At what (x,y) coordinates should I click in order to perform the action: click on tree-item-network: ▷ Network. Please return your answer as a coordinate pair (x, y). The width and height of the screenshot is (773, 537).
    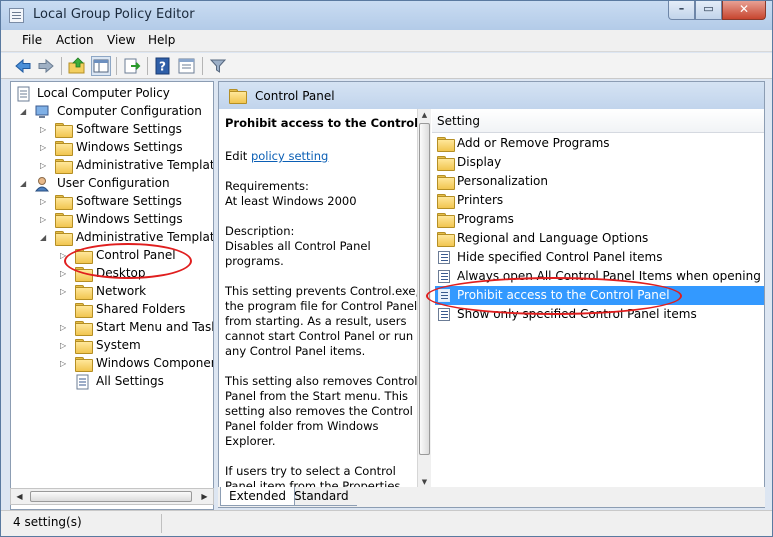
    Looking at the image, I should click on (110, 291).